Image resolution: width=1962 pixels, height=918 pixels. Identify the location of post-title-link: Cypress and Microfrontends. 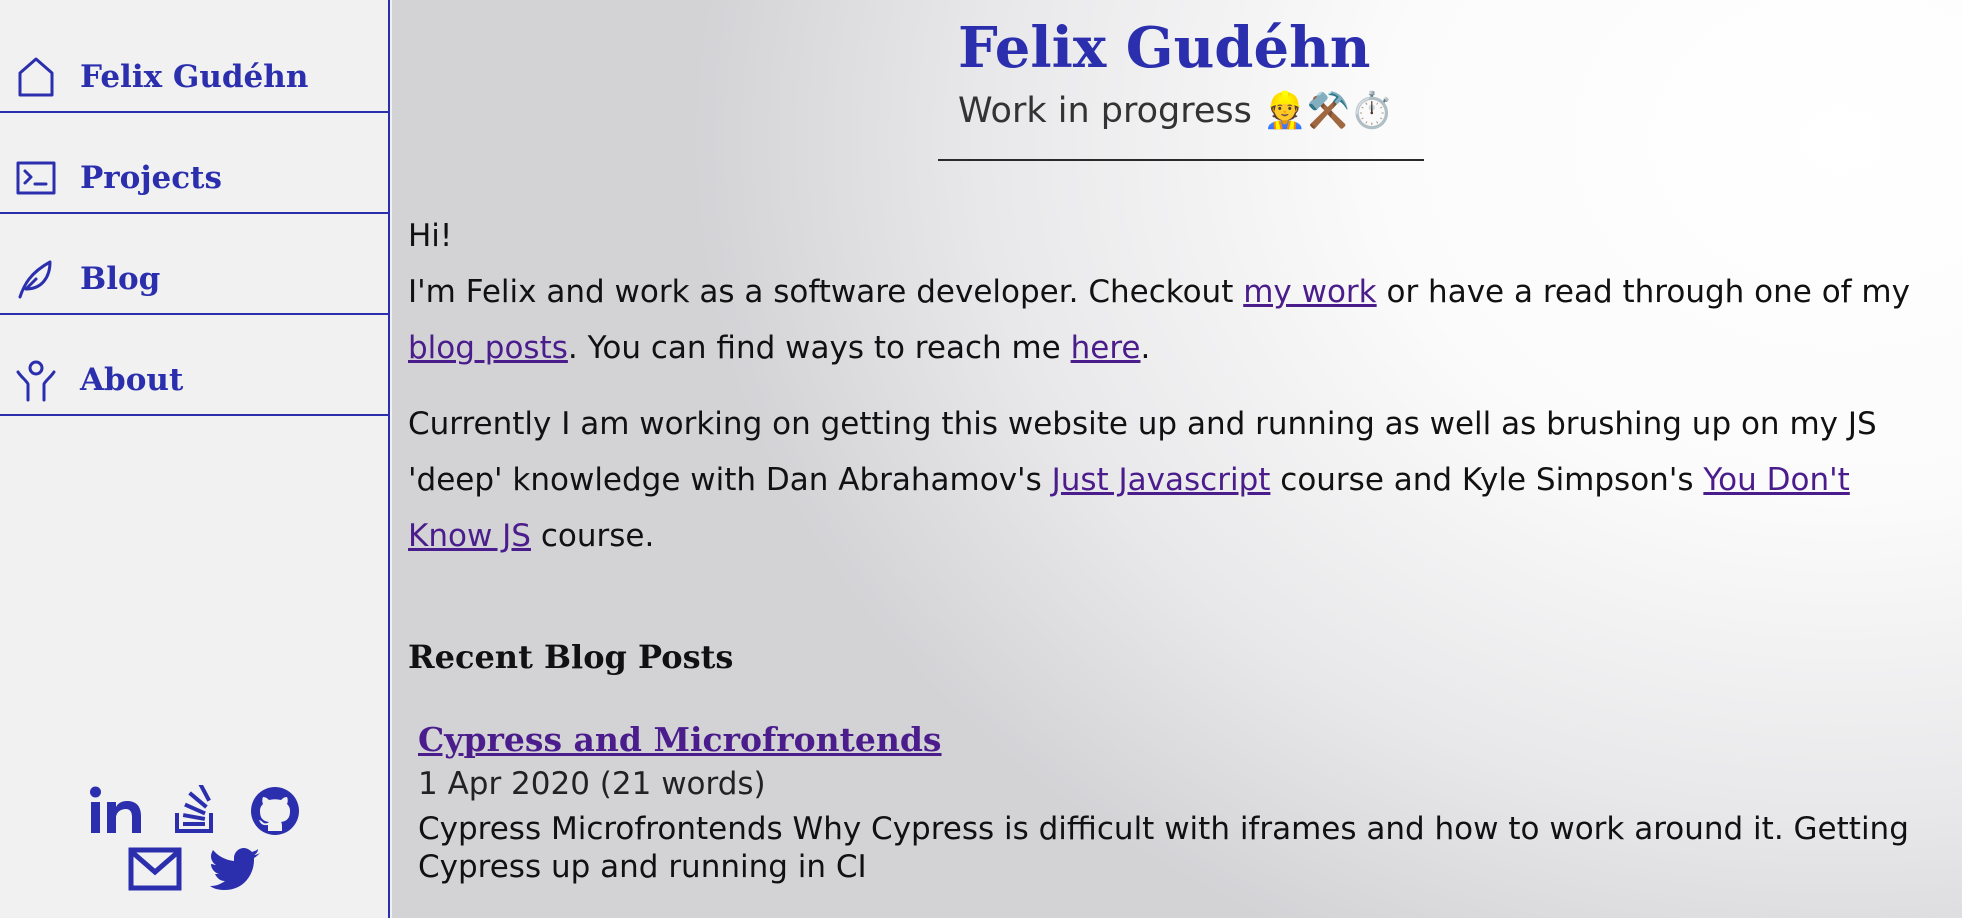
(680, 740).